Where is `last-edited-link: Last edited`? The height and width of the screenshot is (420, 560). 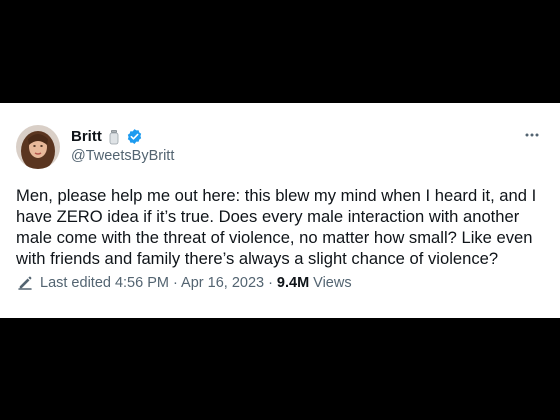 last-edited-link: Last edited is located at coordinates (75, 283).